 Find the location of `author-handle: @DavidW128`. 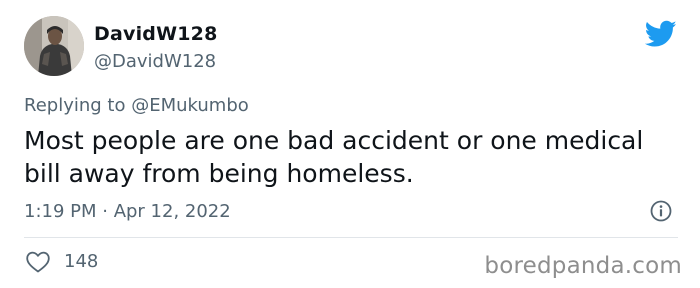

author-handle: @DavidW128 is located at coordinates (155, 62).